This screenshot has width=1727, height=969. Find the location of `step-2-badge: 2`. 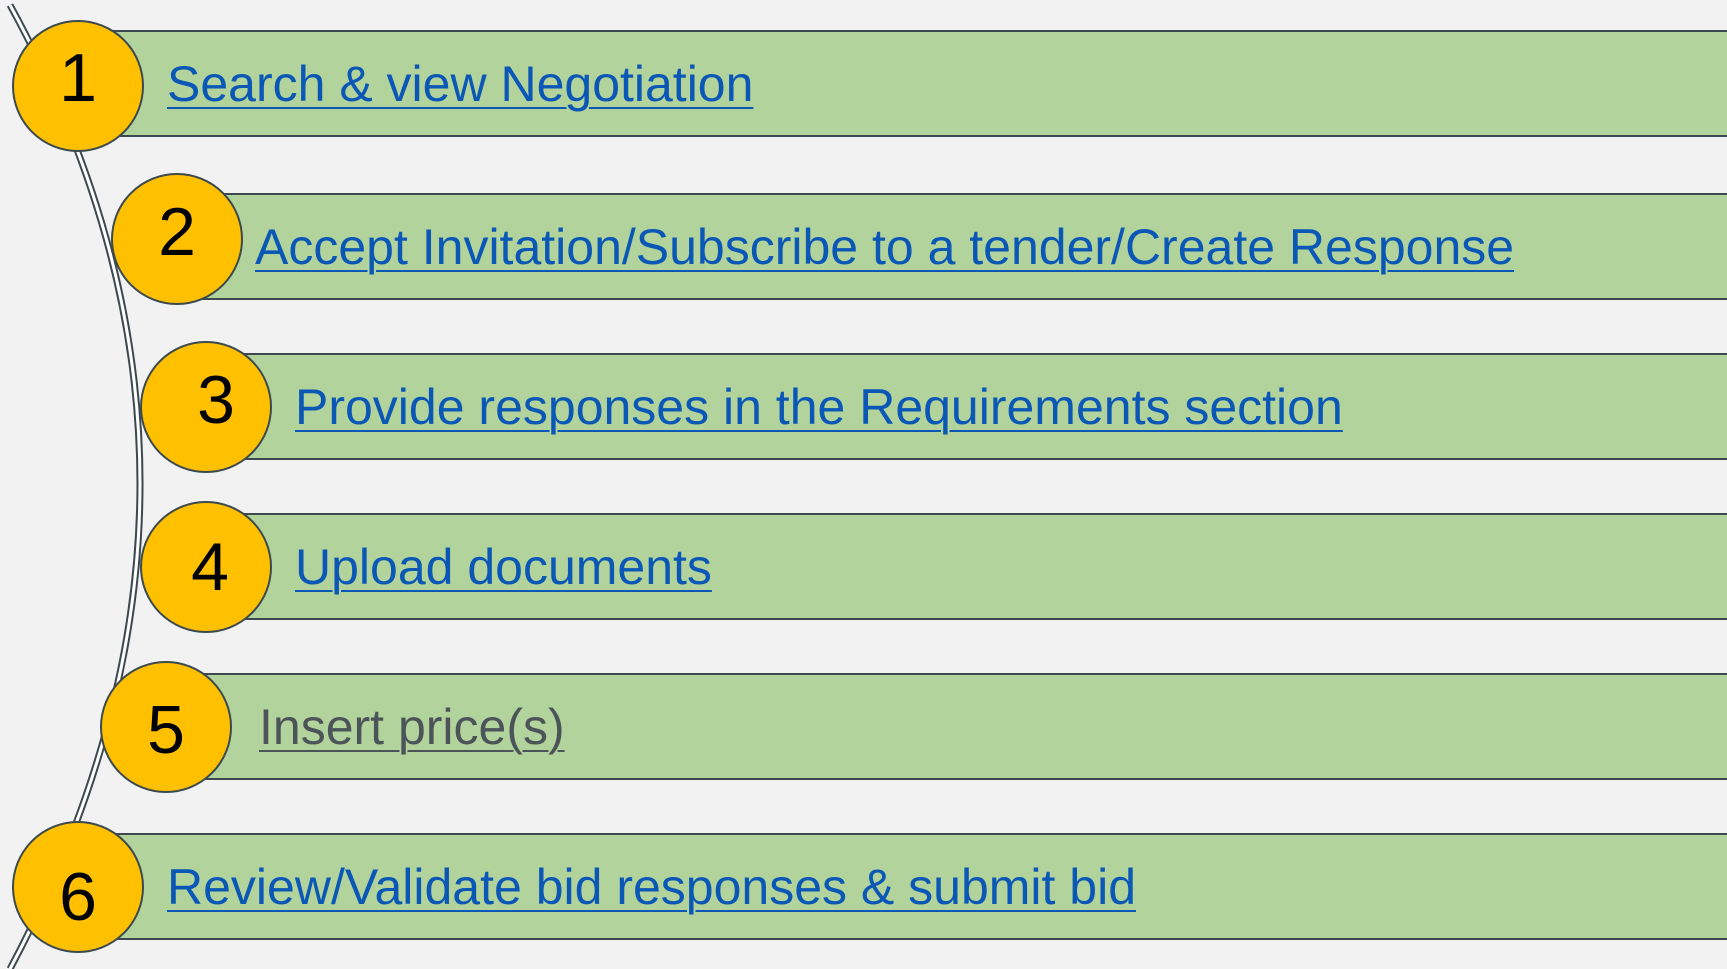

step-2-badge: 2 is located at coordinates (177, 239).